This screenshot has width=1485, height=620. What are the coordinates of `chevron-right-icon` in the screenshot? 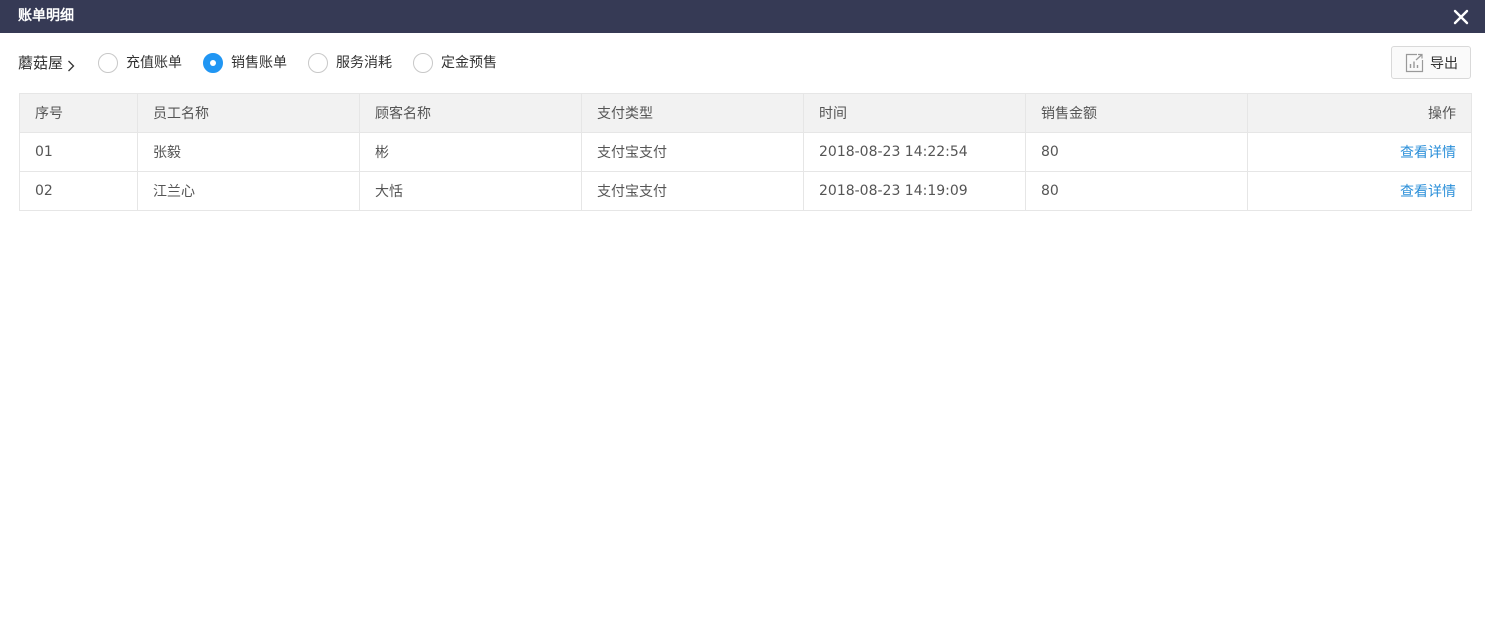 It's located at (71, 64).